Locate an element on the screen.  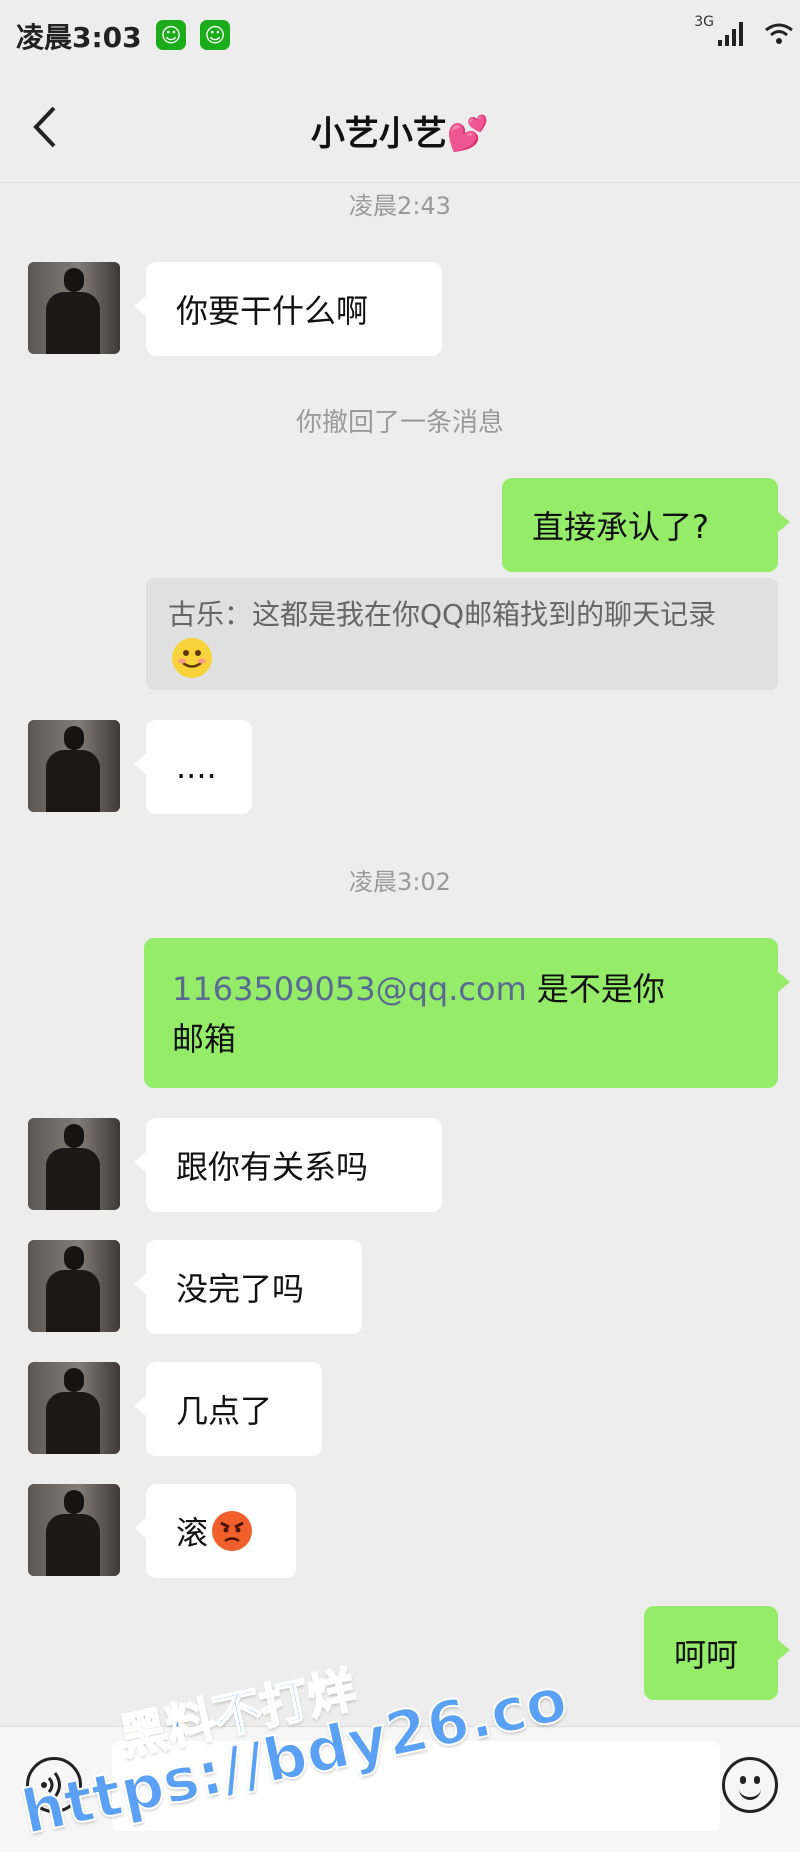
timestamp: 凌晨3:02 is located at coordinates (400, 882).